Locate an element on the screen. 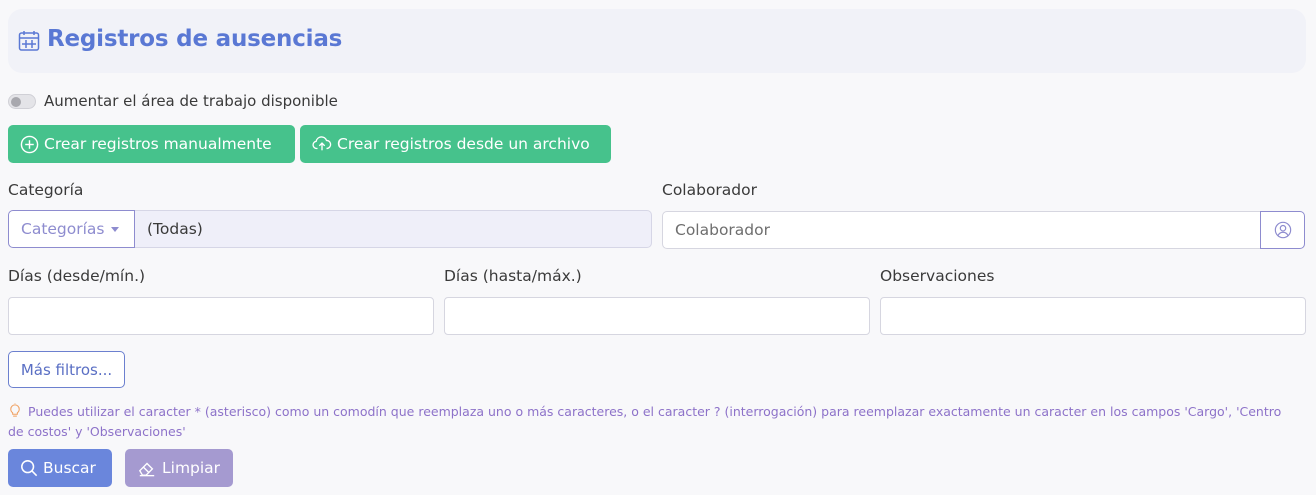  dias-hasta-label: Días (hasta/máx.) is located at coordinates (513, 276).